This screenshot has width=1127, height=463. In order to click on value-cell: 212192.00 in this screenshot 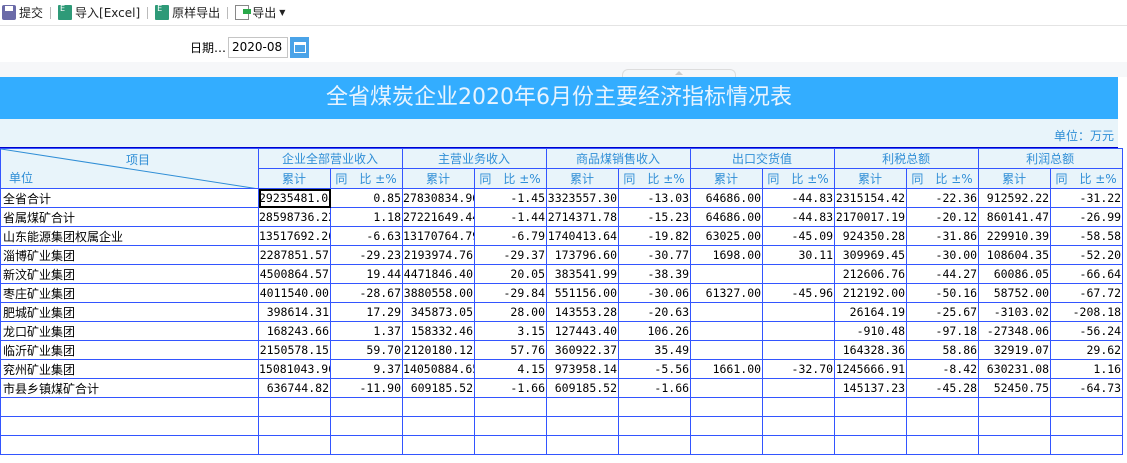, I will do `click(871, 293)`.